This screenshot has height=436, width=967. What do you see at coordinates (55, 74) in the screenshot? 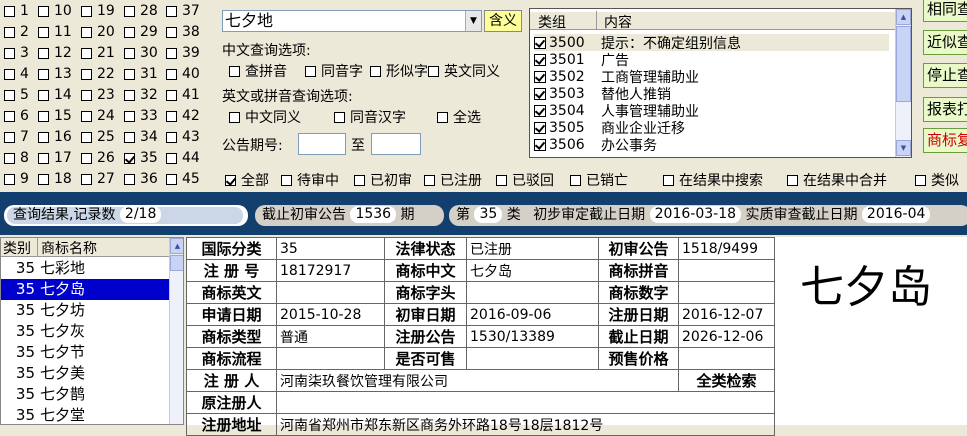
I see `class-checkbox: 13` at bounding box center [55, 74].